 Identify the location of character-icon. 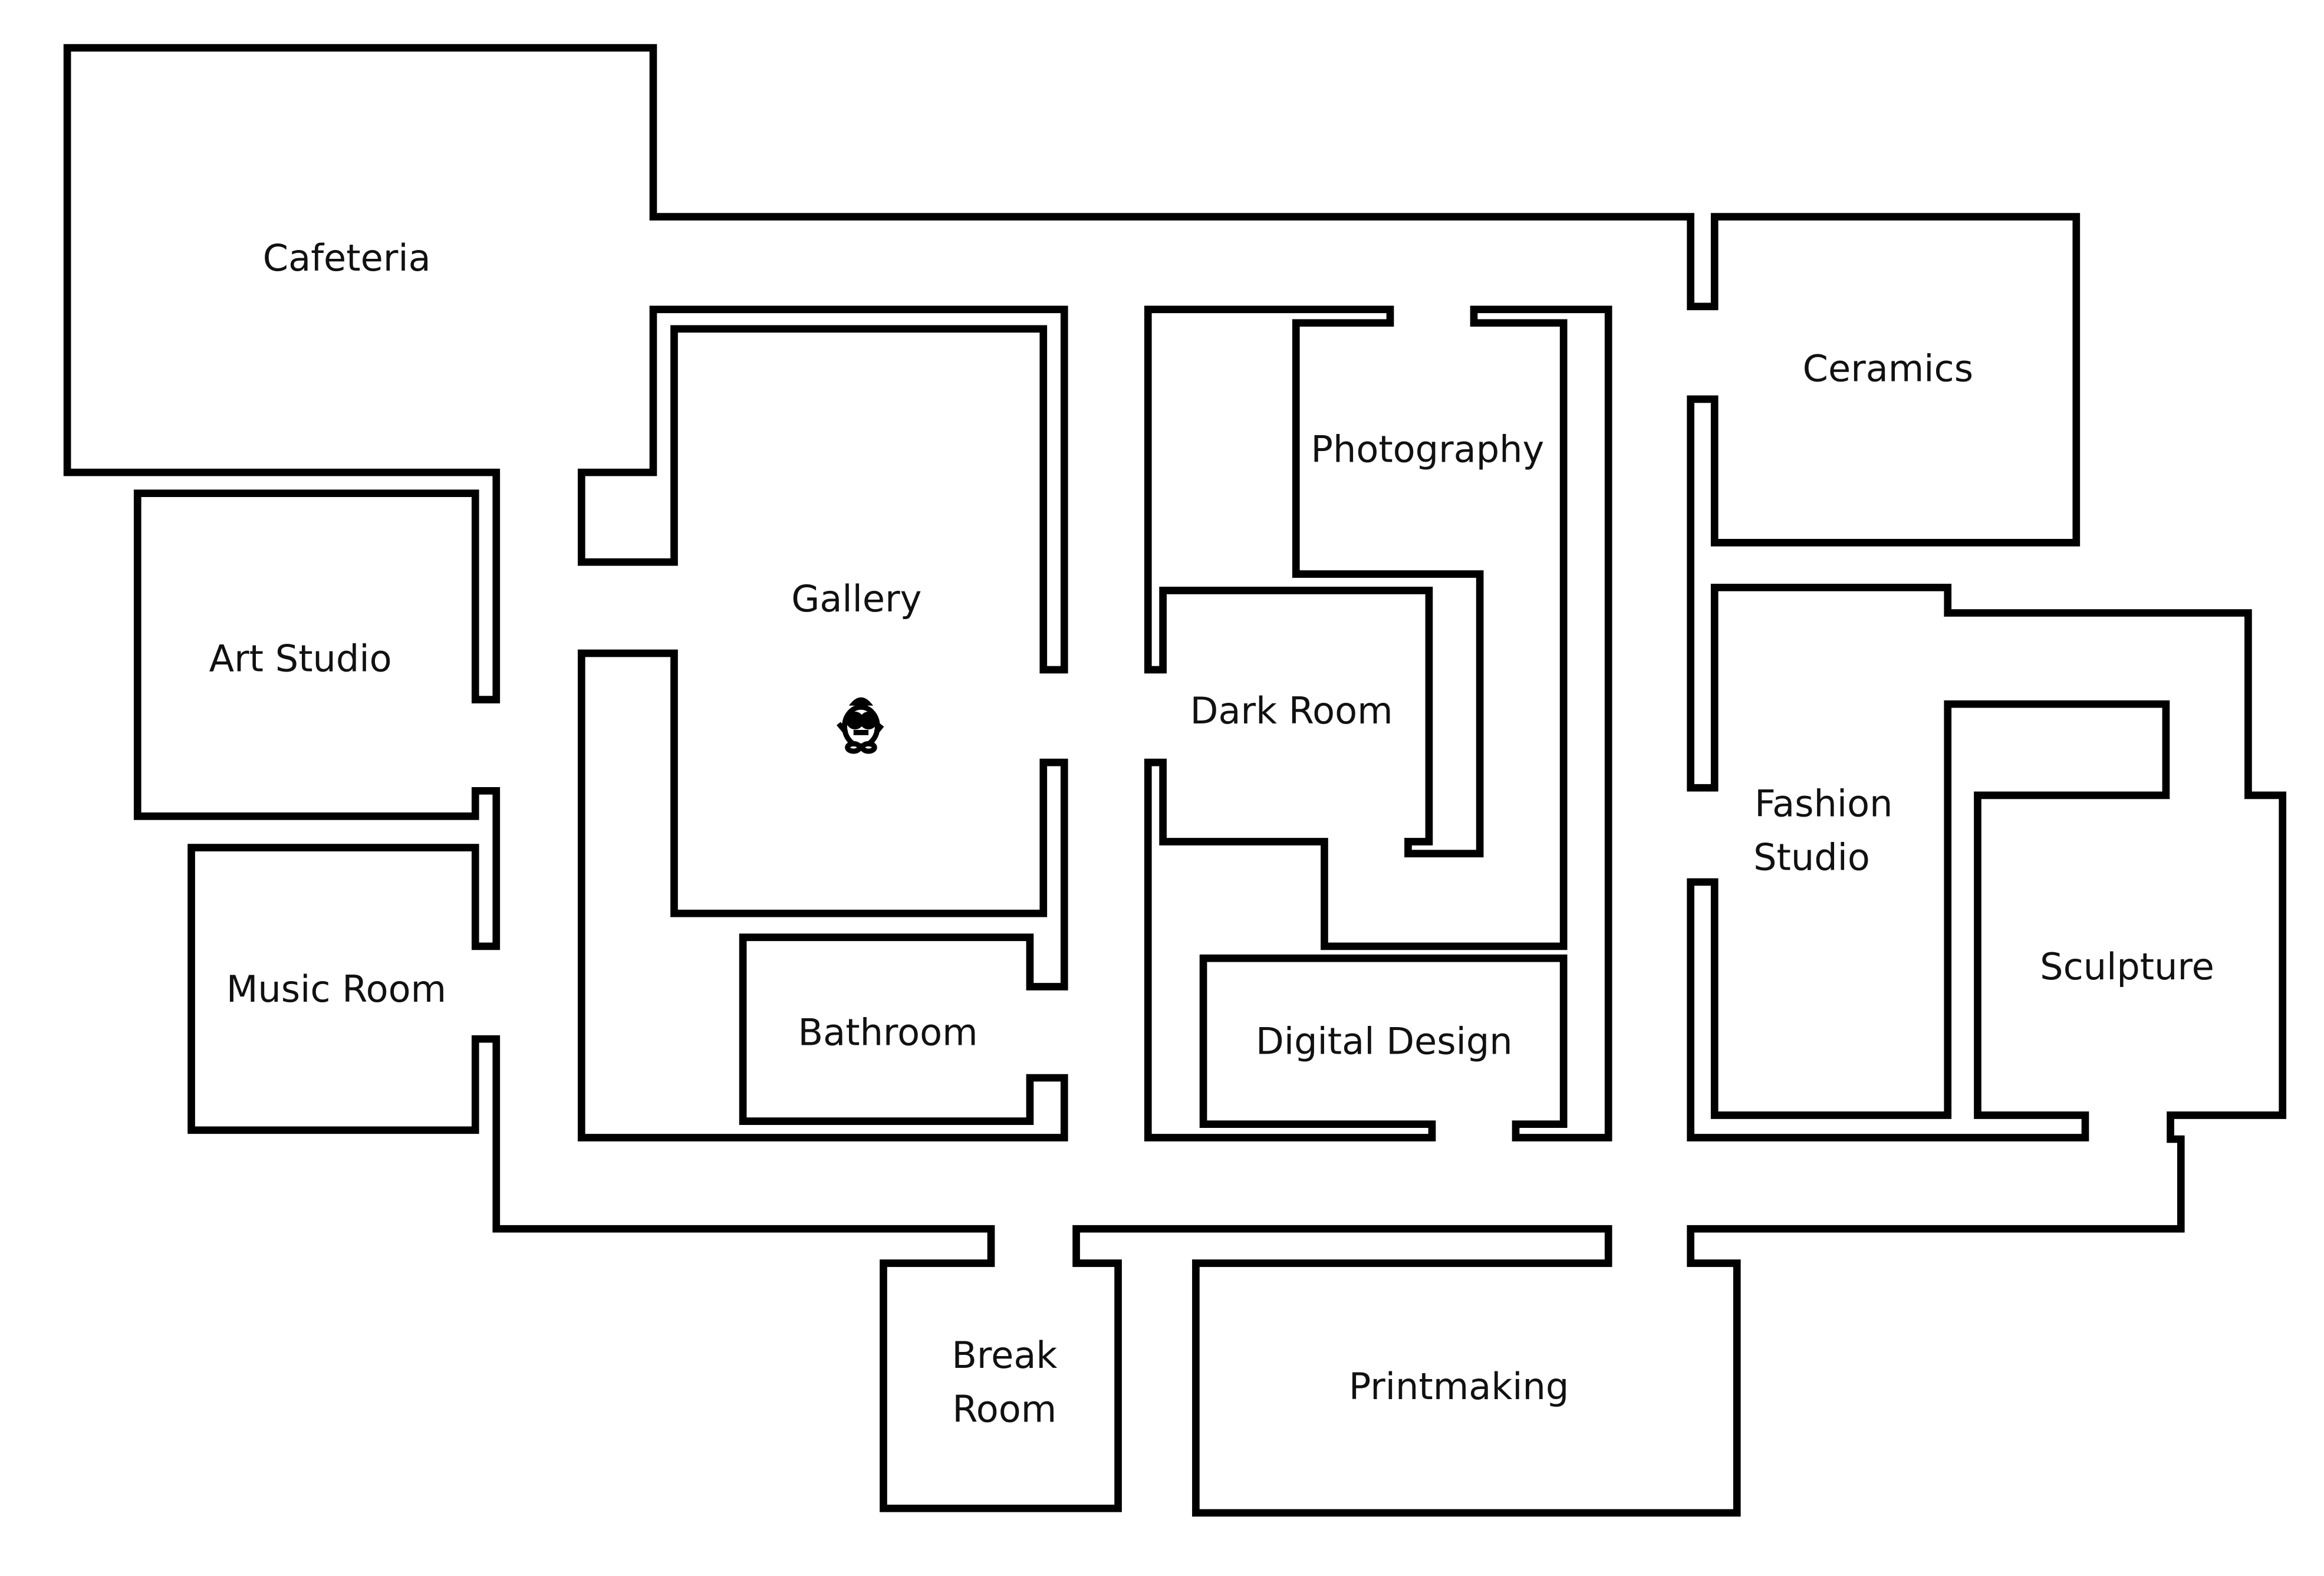
(860, 725).